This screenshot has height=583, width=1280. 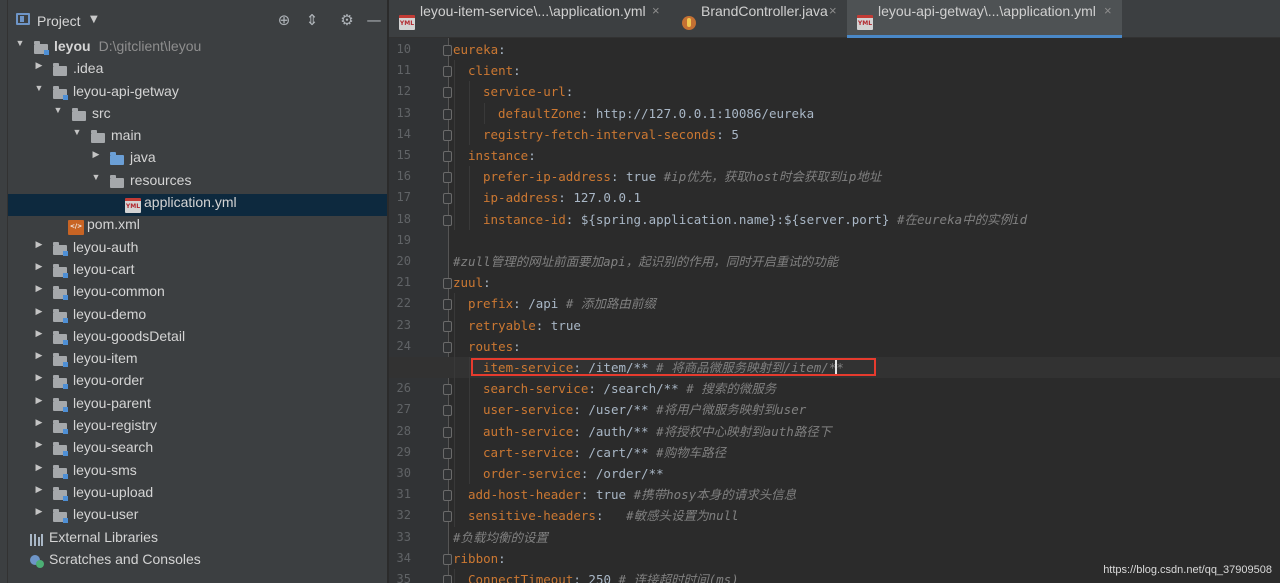 What do you see at coordinates (834, 261) in the screenshot?
I see `code-line: #zull管理的网址前面要加api，起识别的作用，同时开启重试的功能` at bounding box center [834, 261].